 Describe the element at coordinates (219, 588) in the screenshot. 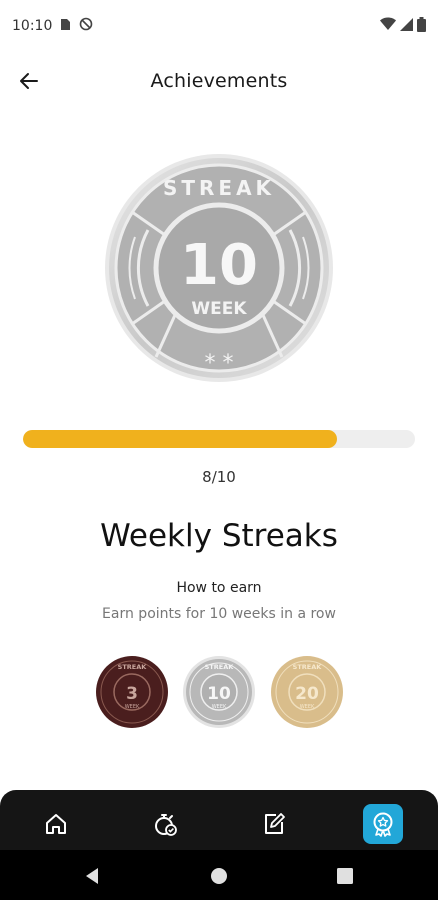

I see `how-to-earn-heading: How to earn` at that location.